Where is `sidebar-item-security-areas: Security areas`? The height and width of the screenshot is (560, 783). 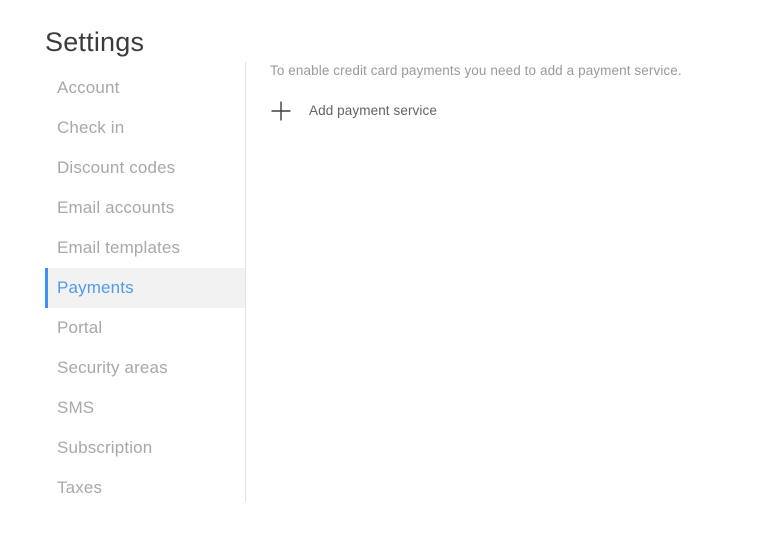
sidebar-item-security-areas: Security areas is located at coordinates (123, 368).